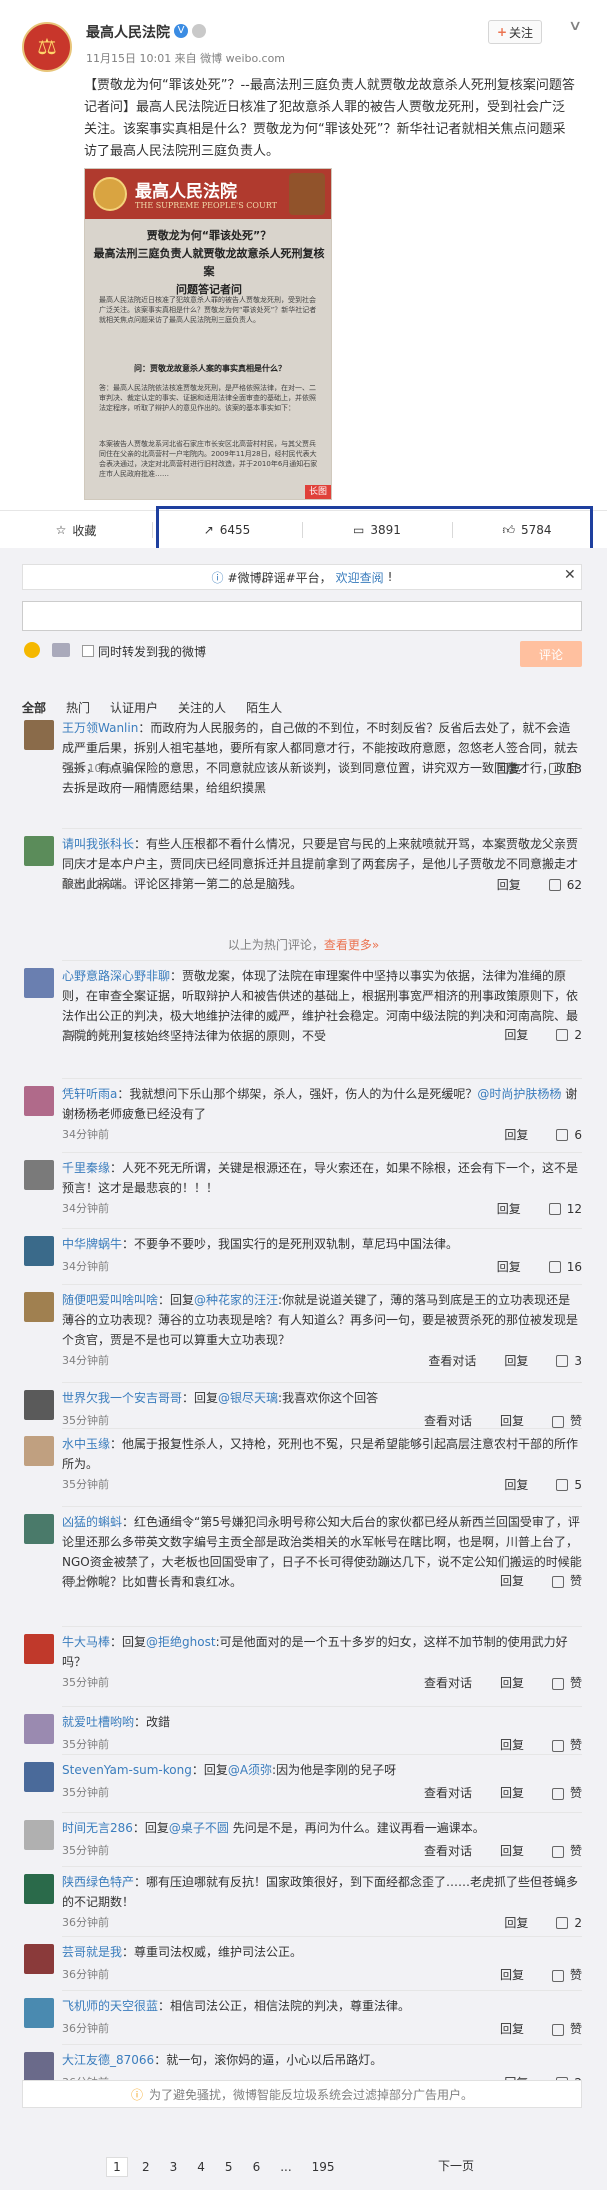 The width and height of the screenshot is (607, 2190). Describe the element at coordinates (181, 1642) in the screenshot. I see `mention-link: @拒绝ghost` at that location.